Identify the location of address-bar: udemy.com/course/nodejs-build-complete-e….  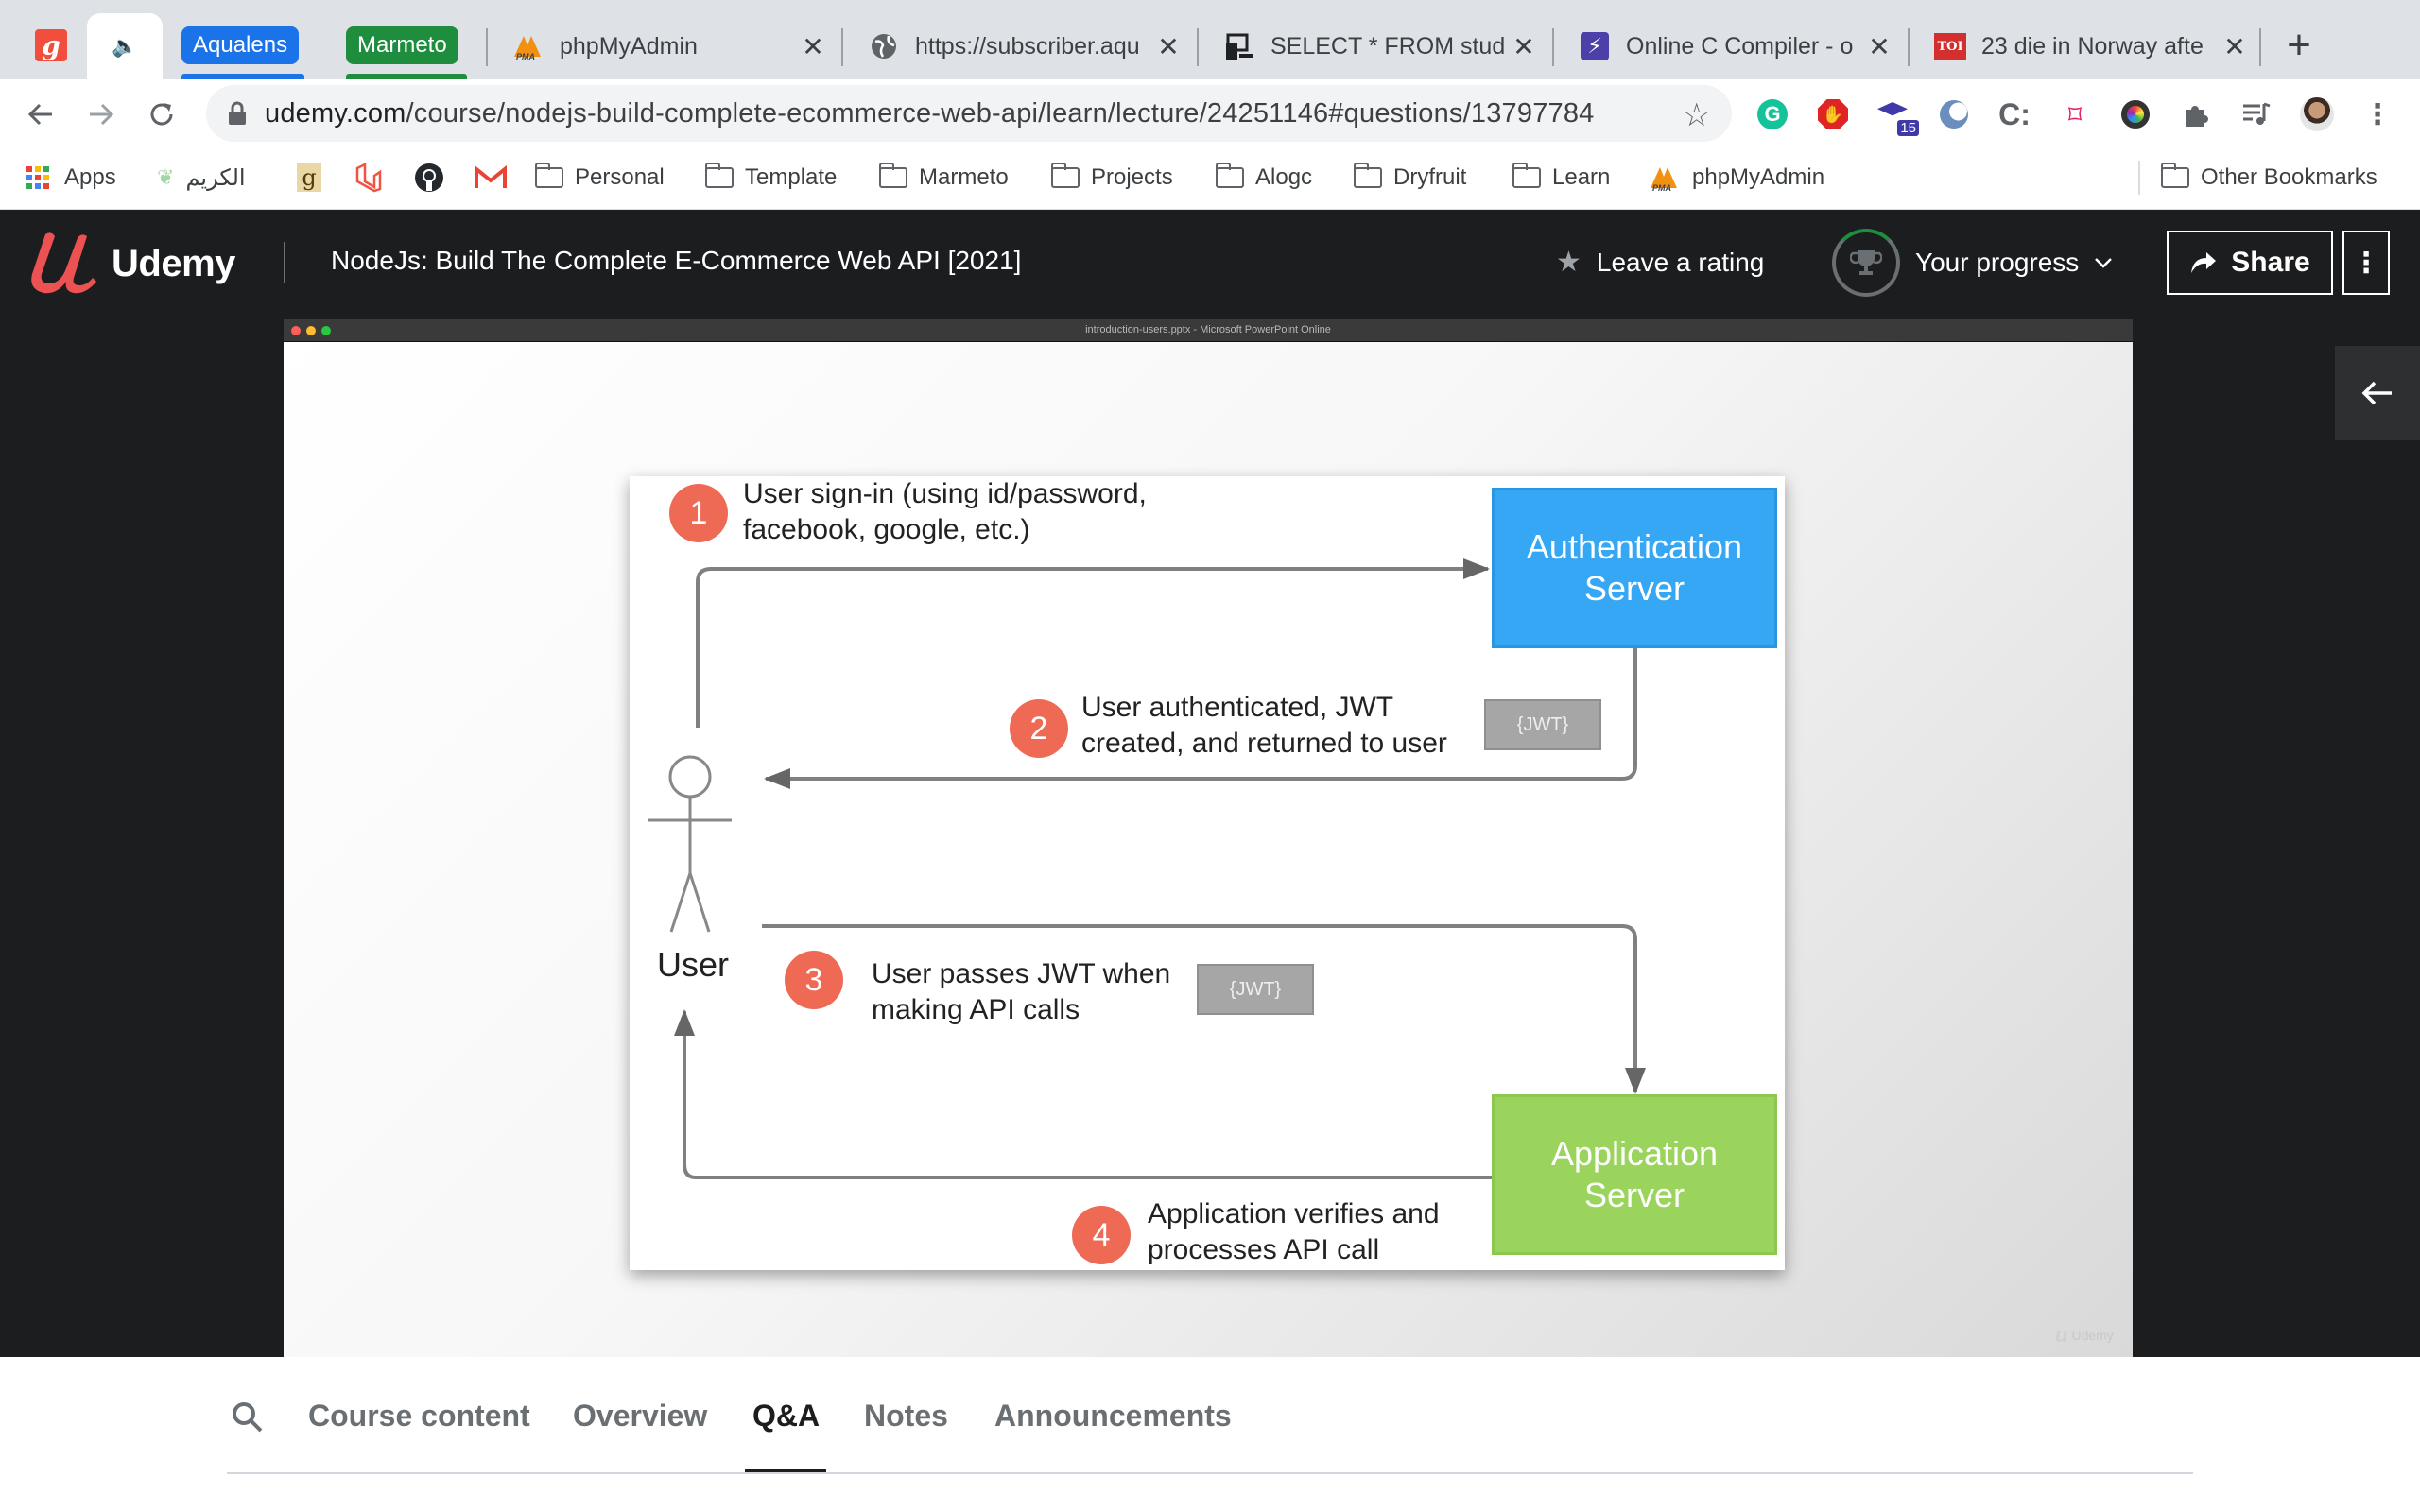
(969, 113).